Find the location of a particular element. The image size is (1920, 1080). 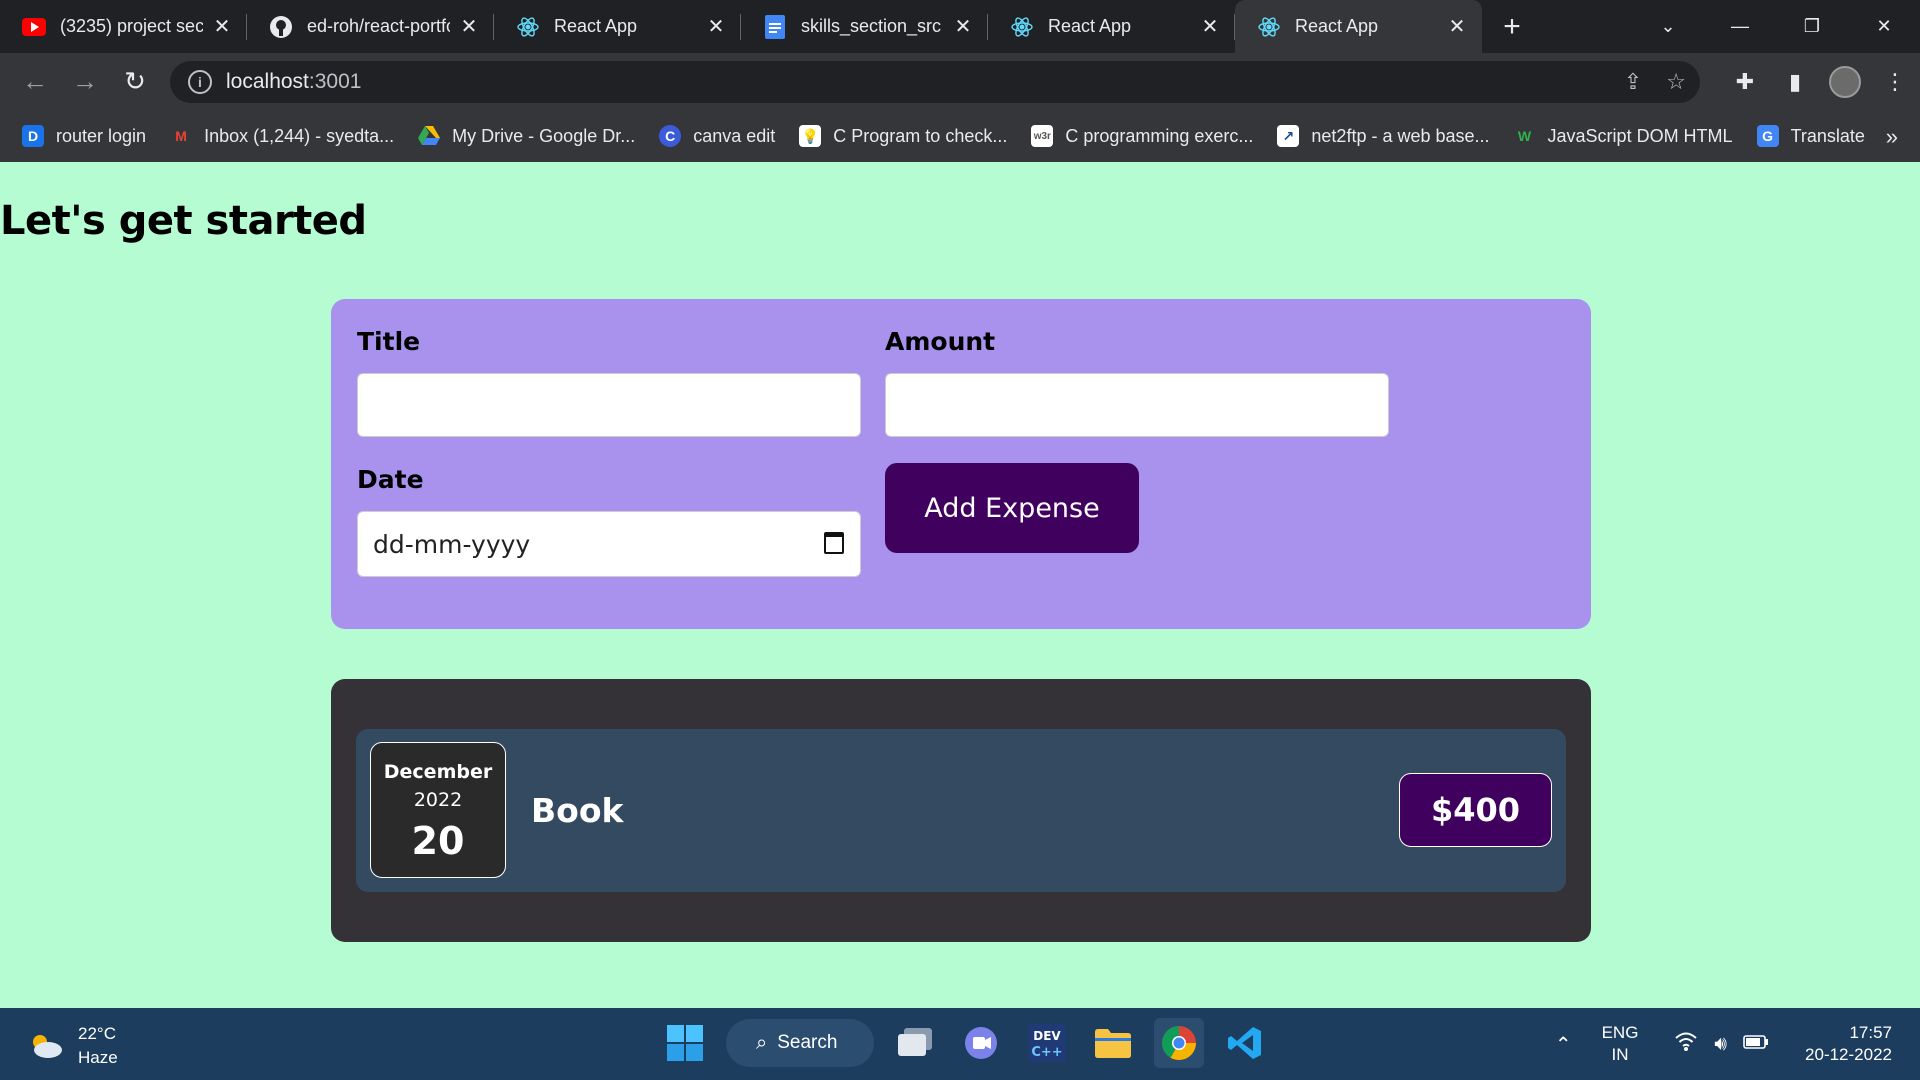

wifi-icon is located at coordinates (1686, 1044).